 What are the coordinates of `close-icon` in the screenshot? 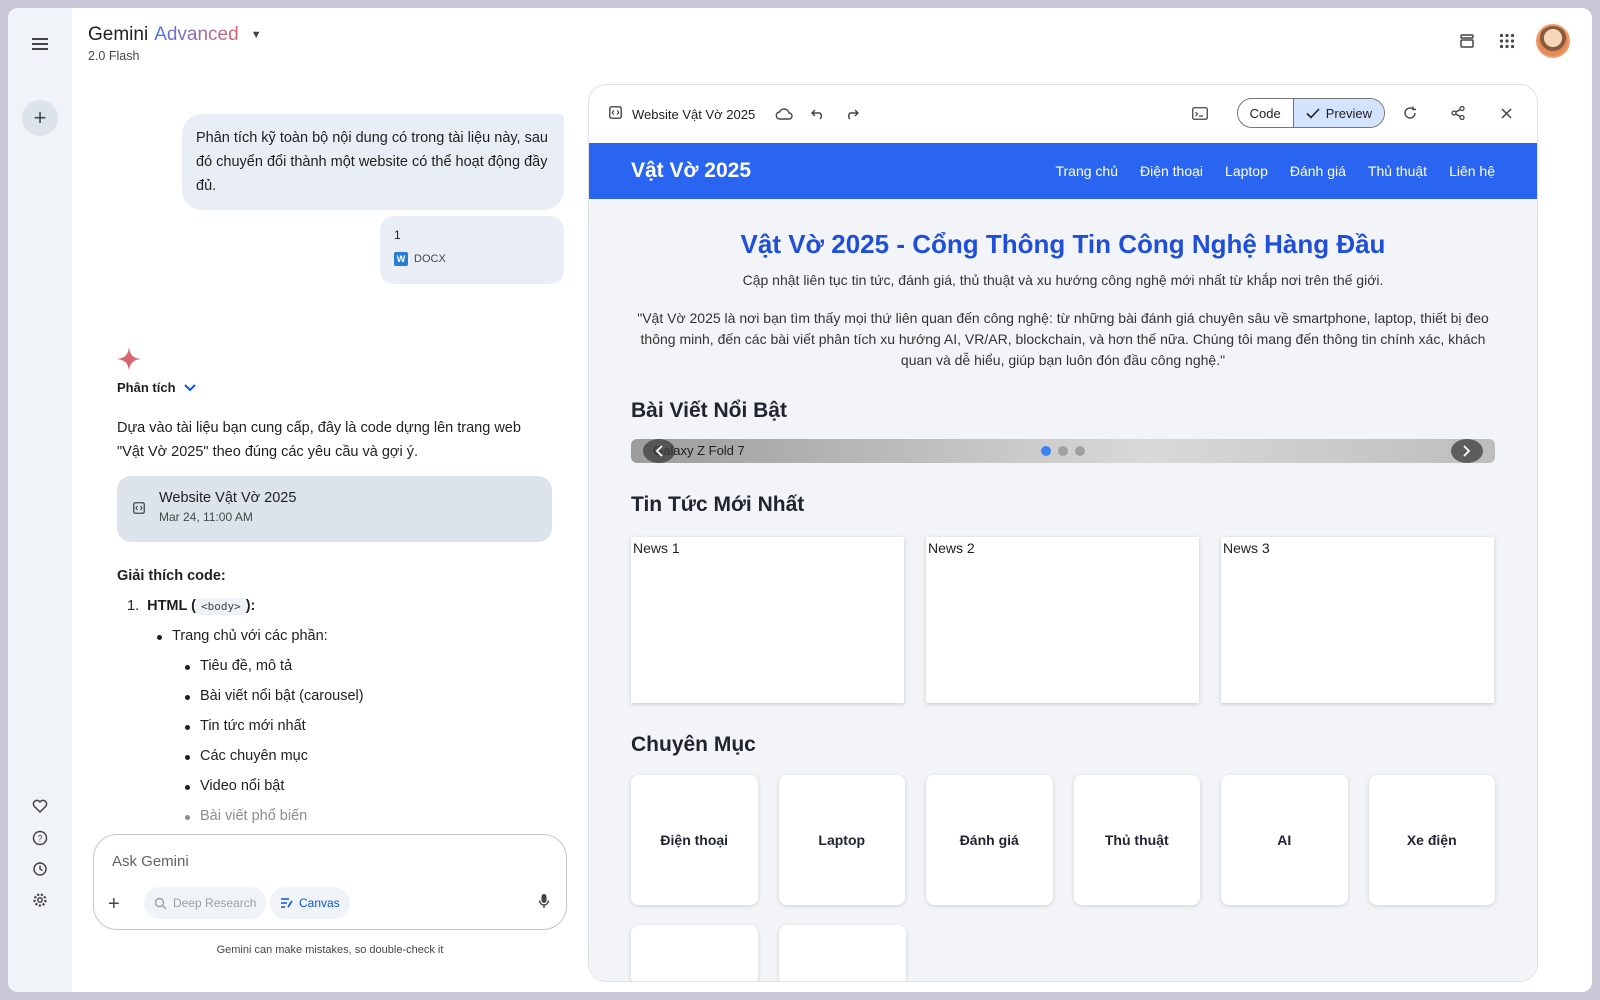 It's located at (1506, 113).